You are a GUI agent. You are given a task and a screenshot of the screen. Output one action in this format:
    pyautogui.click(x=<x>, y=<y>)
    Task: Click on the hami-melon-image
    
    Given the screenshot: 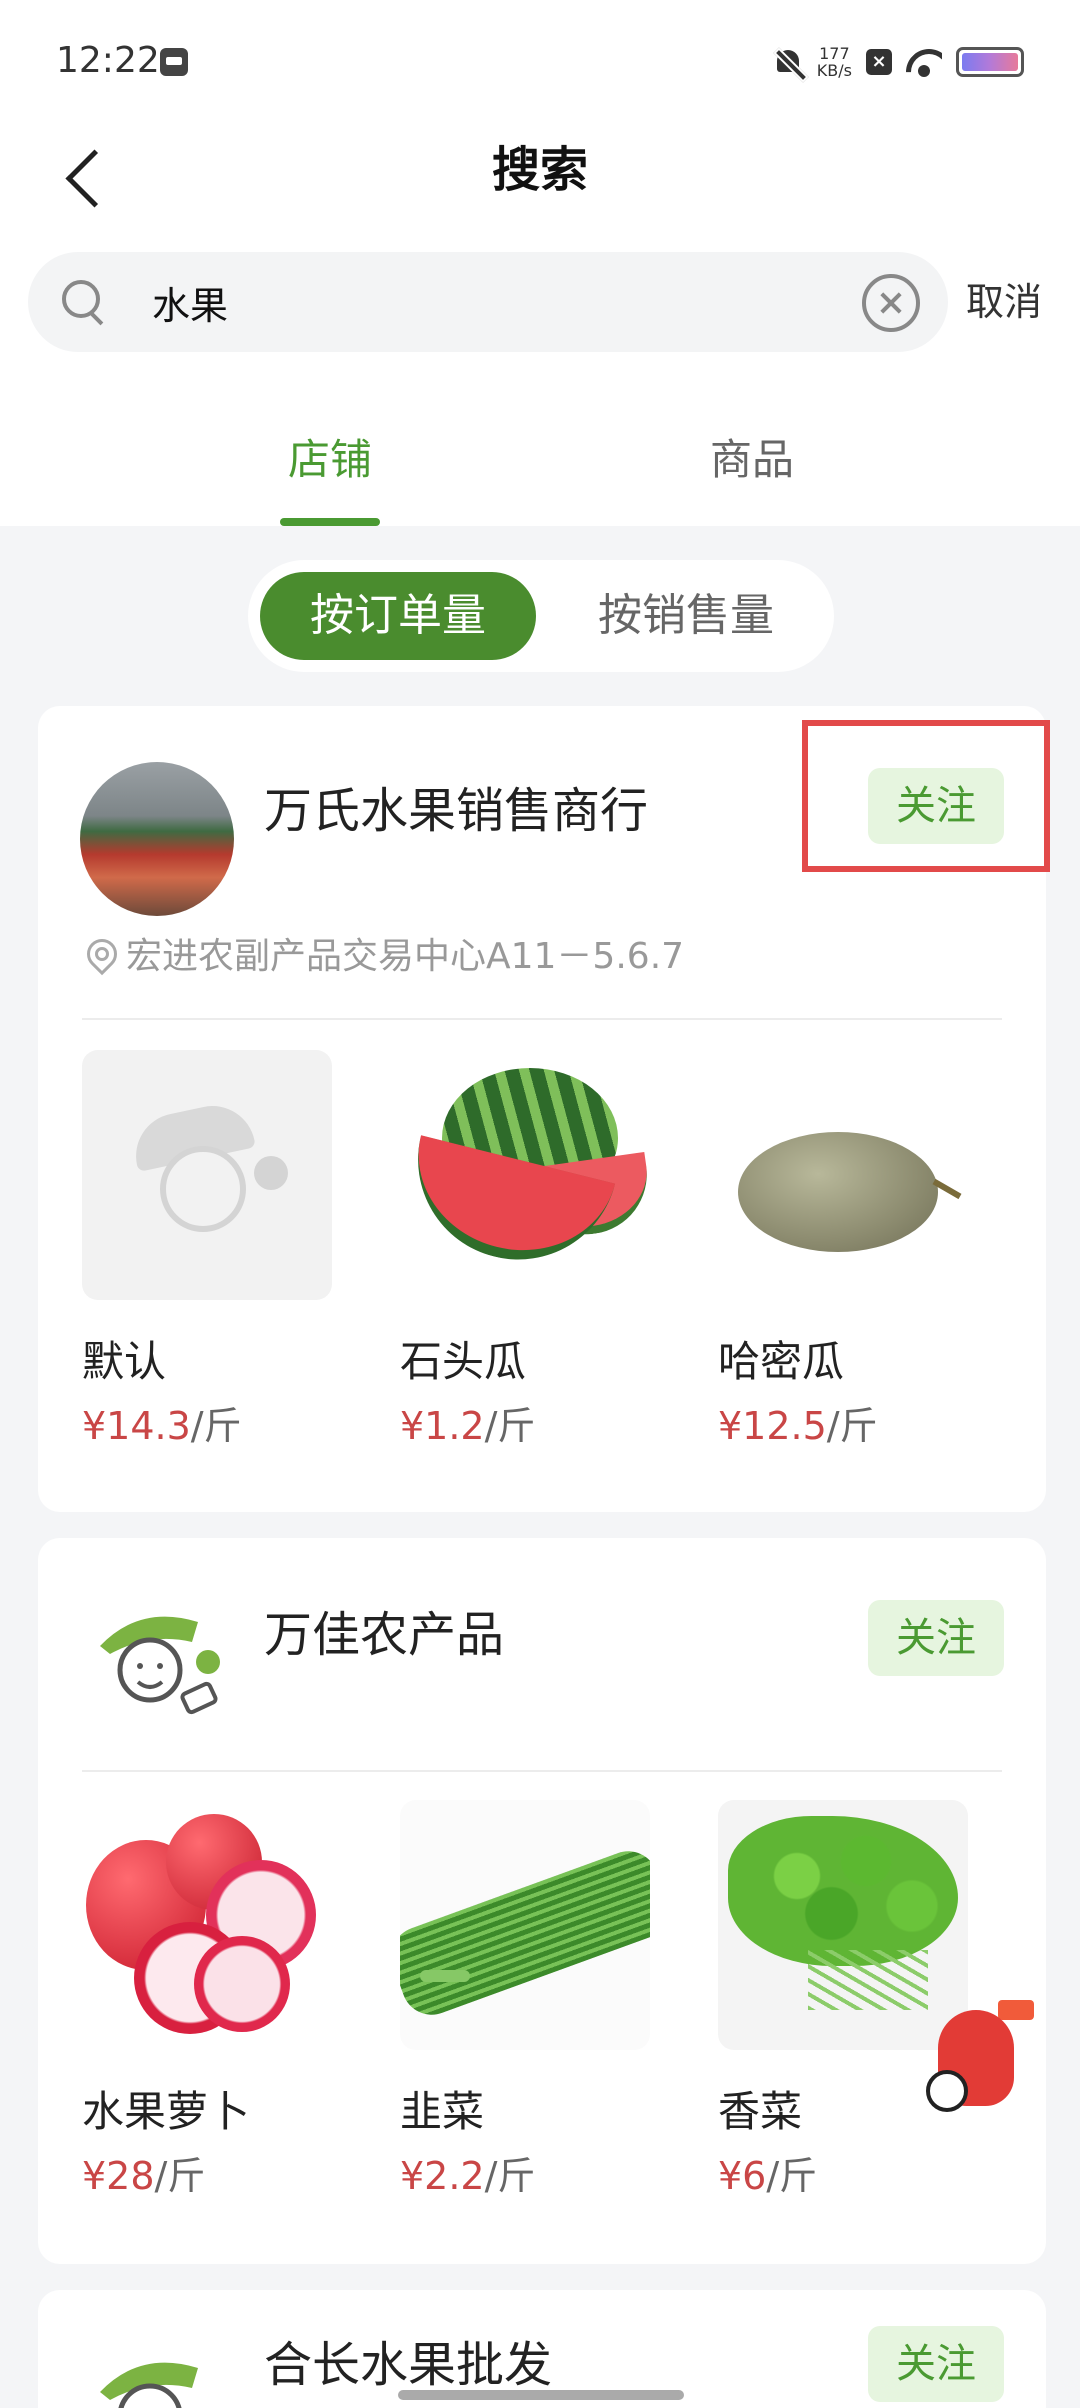 What is the action you would take?
    pyautogui.click(x=843, y=1175)
    